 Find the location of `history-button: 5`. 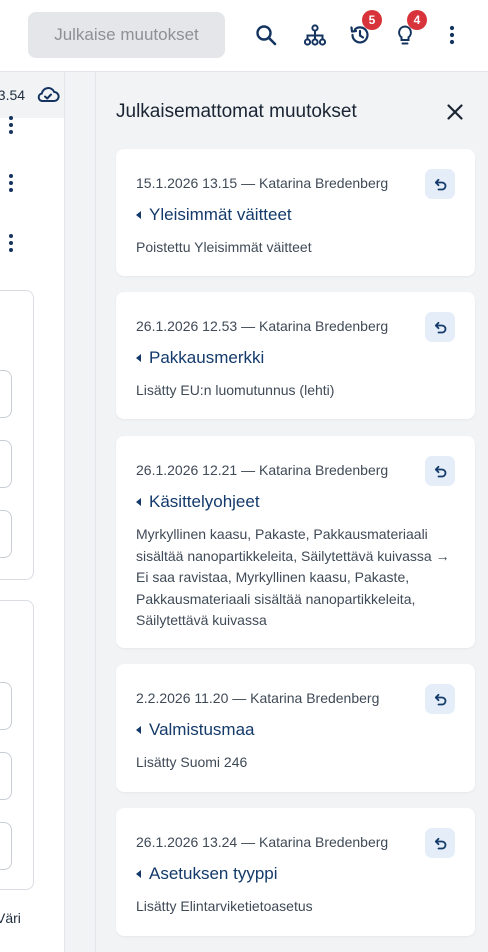

history-button: 5 is located at coordinates (362, 31).